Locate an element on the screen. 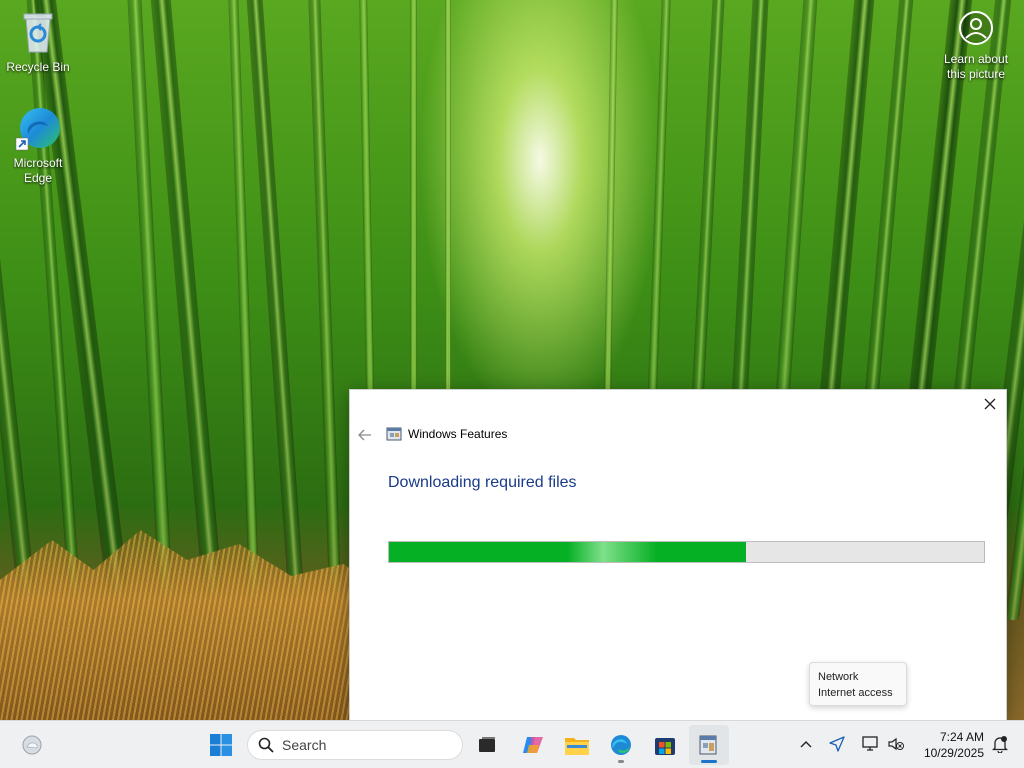 The width and height of the screenshot is (1024, 768). network-button is located at coordinates (870, 744).